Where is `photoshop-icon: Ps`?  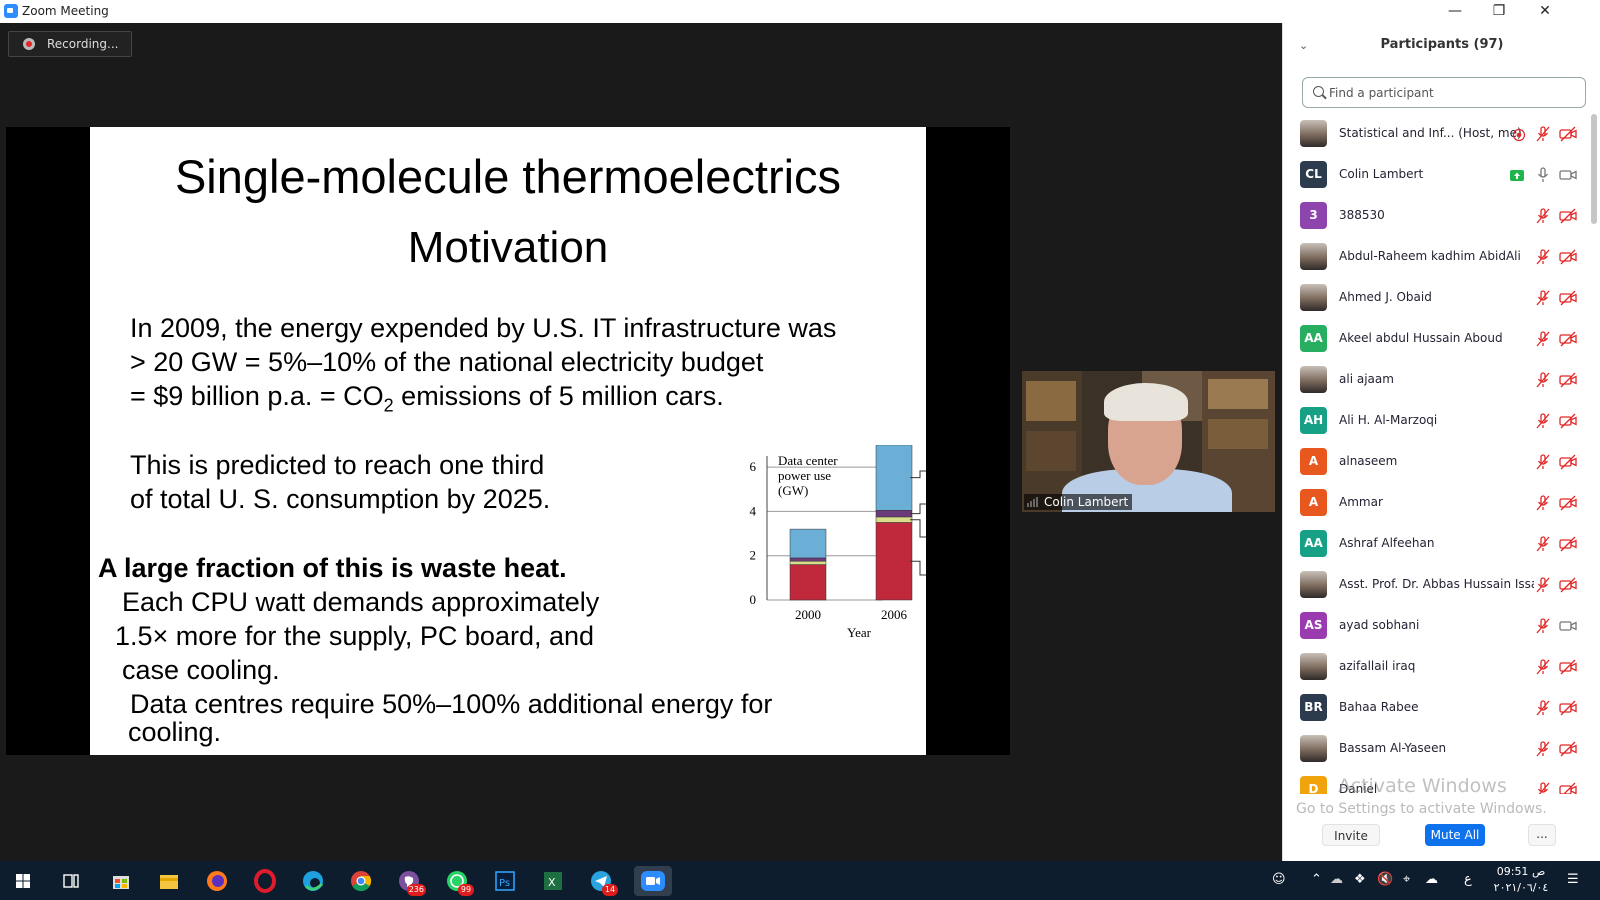 photoshop-icon: Ps is located at coordinates (505, 881).